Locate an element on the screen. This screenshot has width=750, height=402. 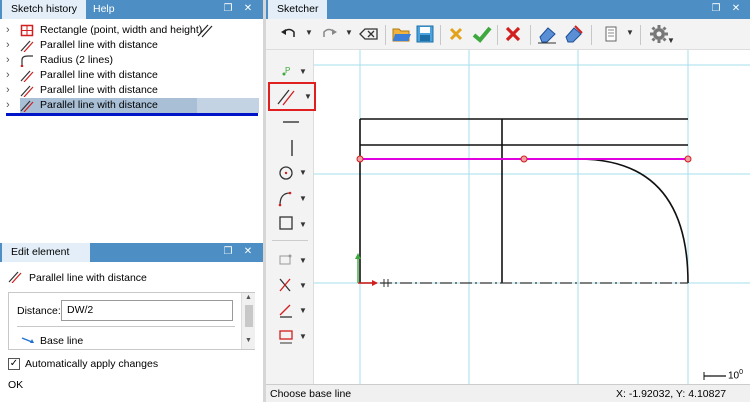
eraser-all-button is located at coordinates (573, 34).